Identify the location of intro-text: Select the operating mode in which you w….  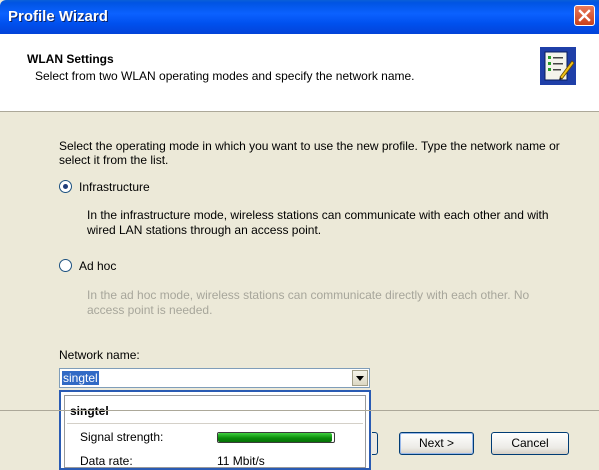
(309, 153).